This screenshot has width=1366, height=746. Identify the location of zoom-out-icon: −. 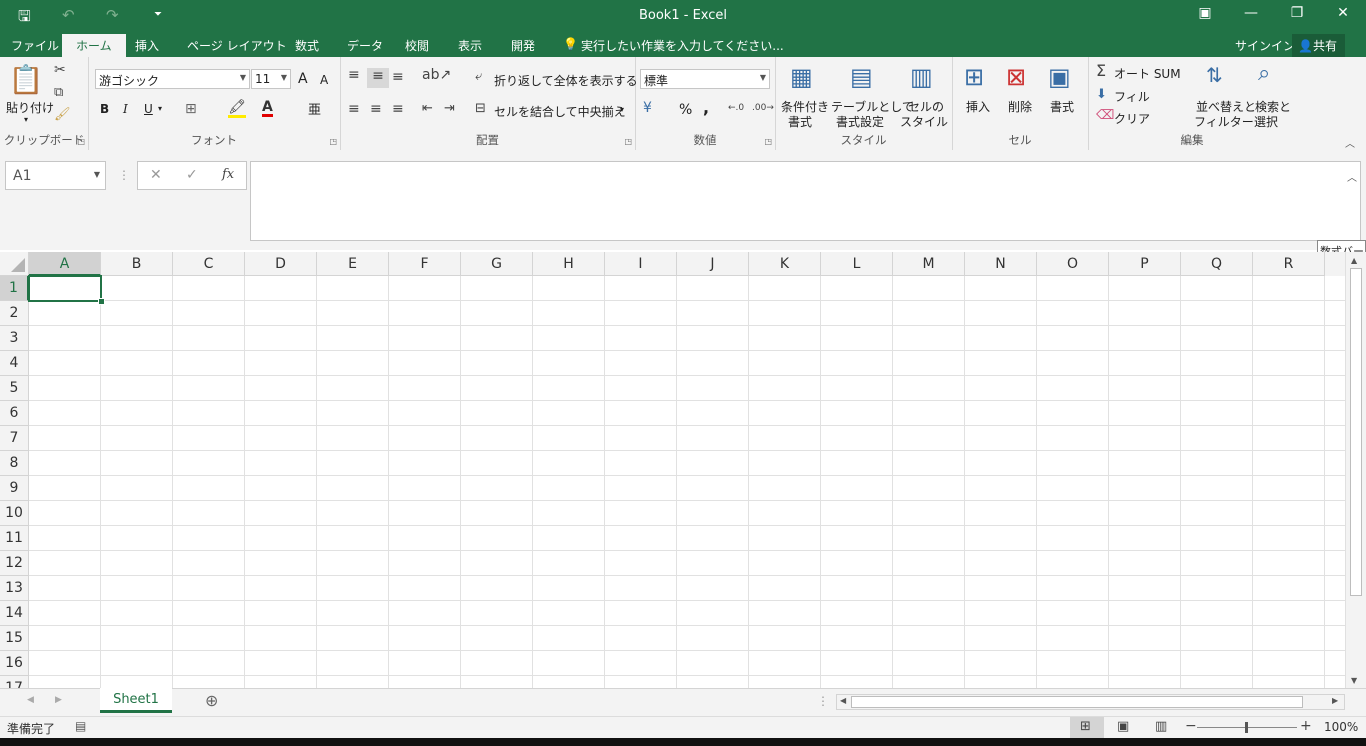
(1191, 726).